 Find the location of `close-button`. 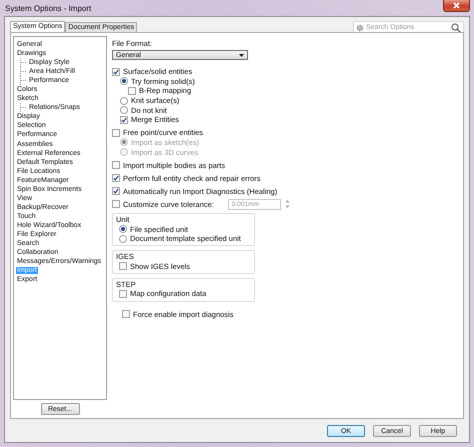

close-button is located at coordinates (456, 6).